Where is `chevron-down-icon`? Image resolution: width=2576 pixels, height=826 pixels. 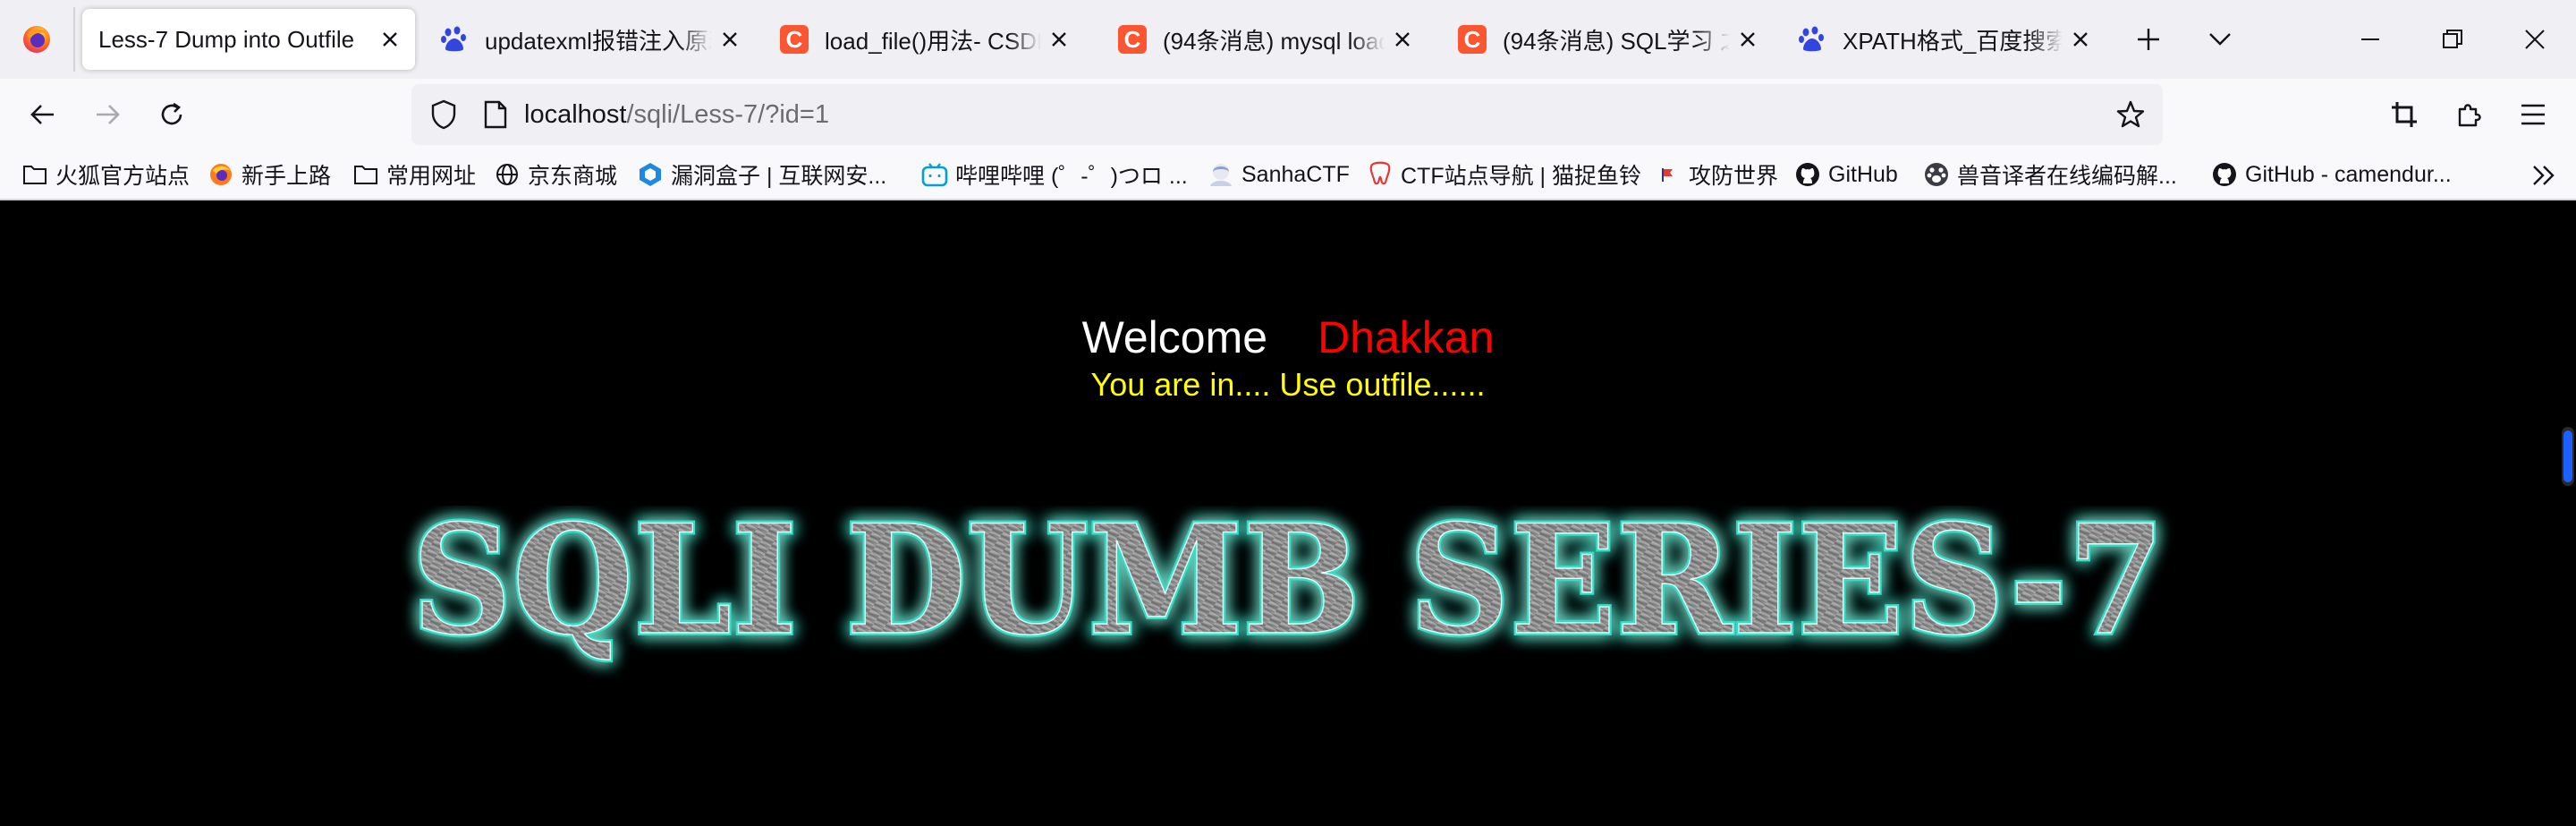
chevron-down-icon is located at coordinates (2220, 39).